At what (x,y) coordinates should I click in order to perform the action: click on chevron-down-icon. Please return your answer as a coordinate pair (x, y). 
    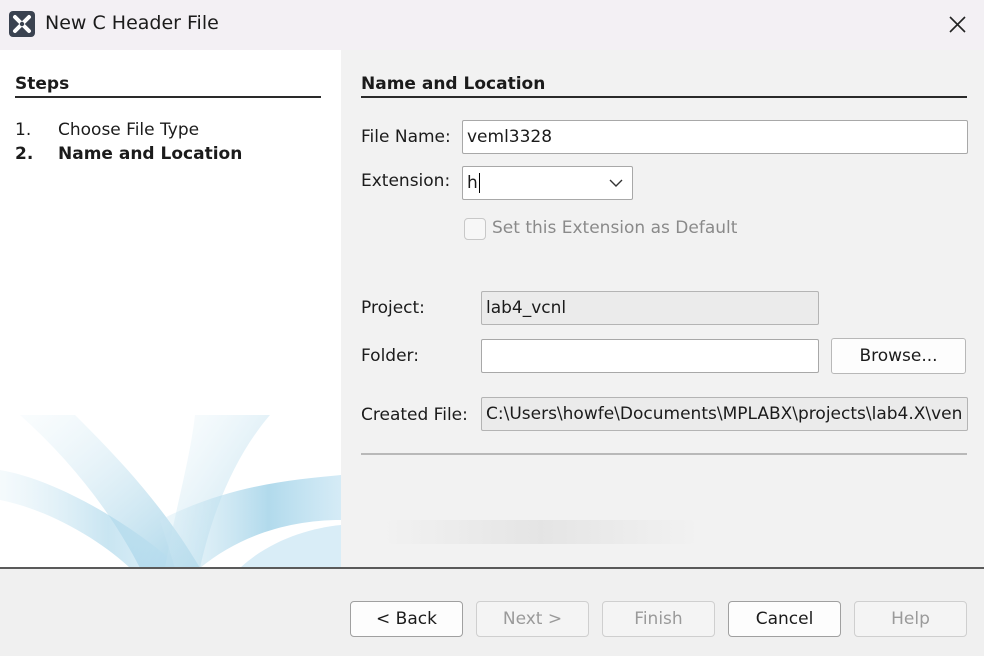
    Looking at the image, I should click on (616, 183).